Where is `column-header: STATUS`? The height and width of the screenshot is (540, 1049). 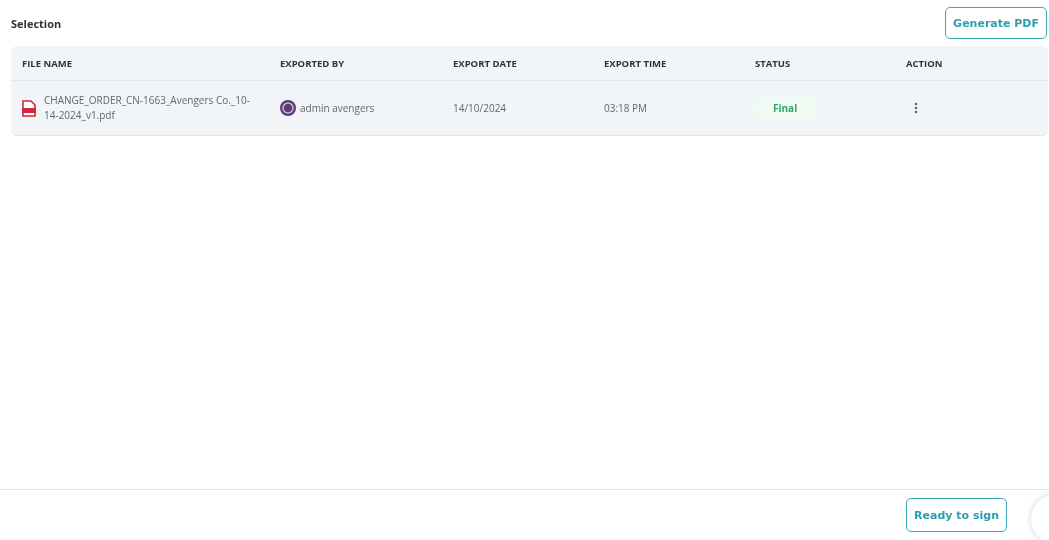 column-header: STATUS is located at coordinates (773, 63).